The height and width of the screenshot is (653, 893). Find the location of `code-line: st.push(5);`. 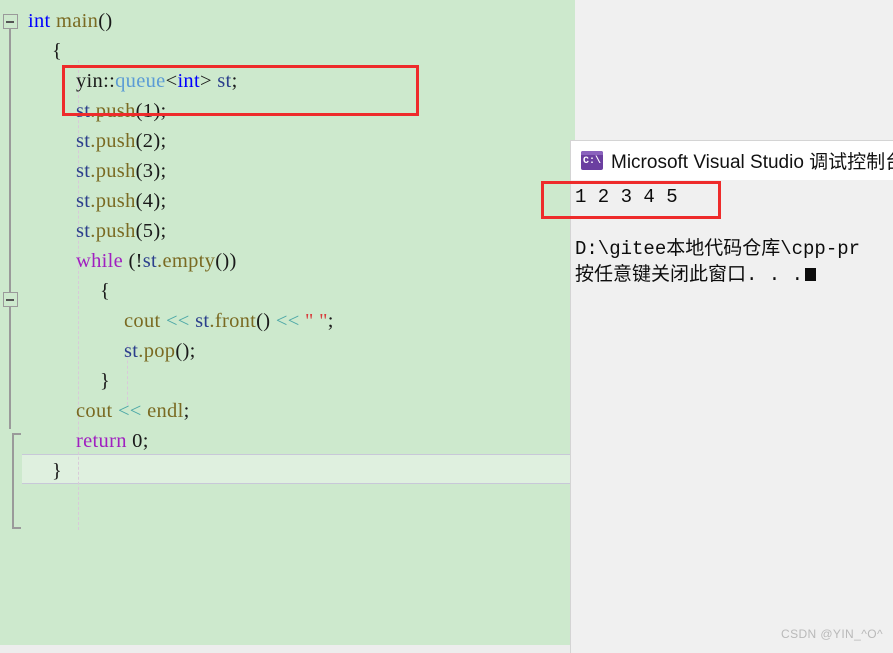

code-line: st.push(5); is located at coordinates (121, 231).